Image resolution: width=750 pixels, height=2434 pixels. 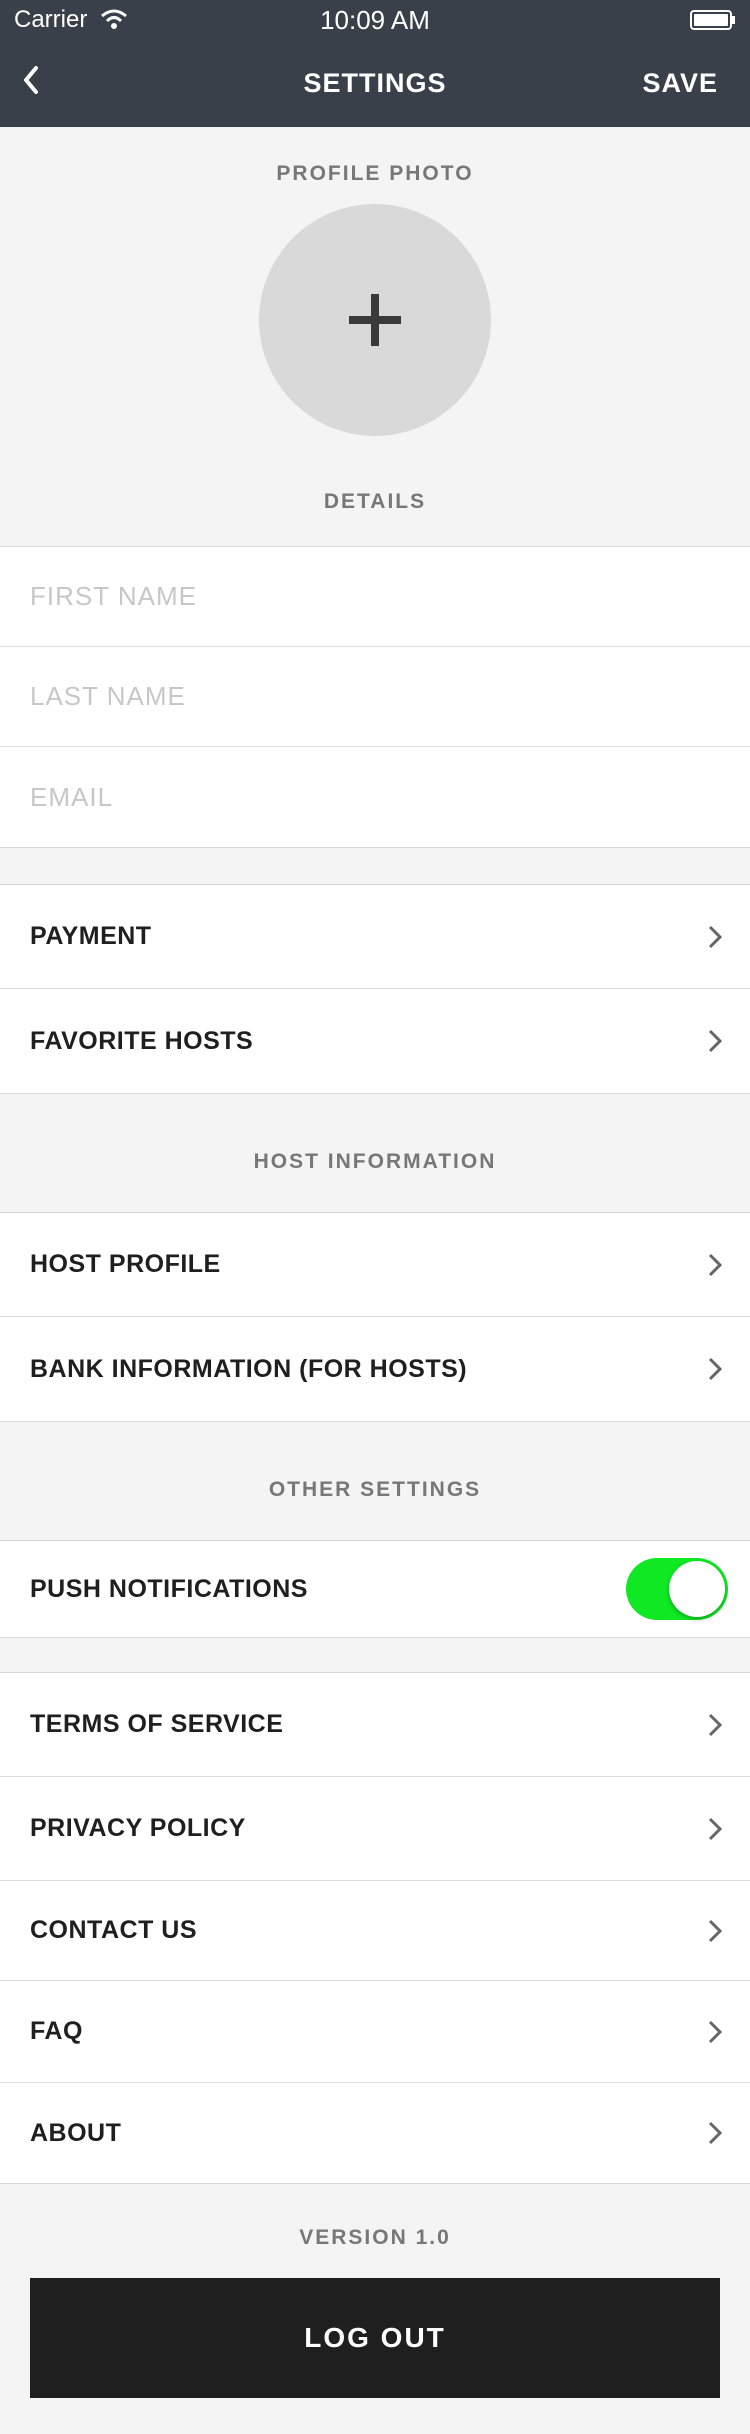 I want to click on privacy-policy-label: PRIVACY POLICY, so click(x=138, y=1828).